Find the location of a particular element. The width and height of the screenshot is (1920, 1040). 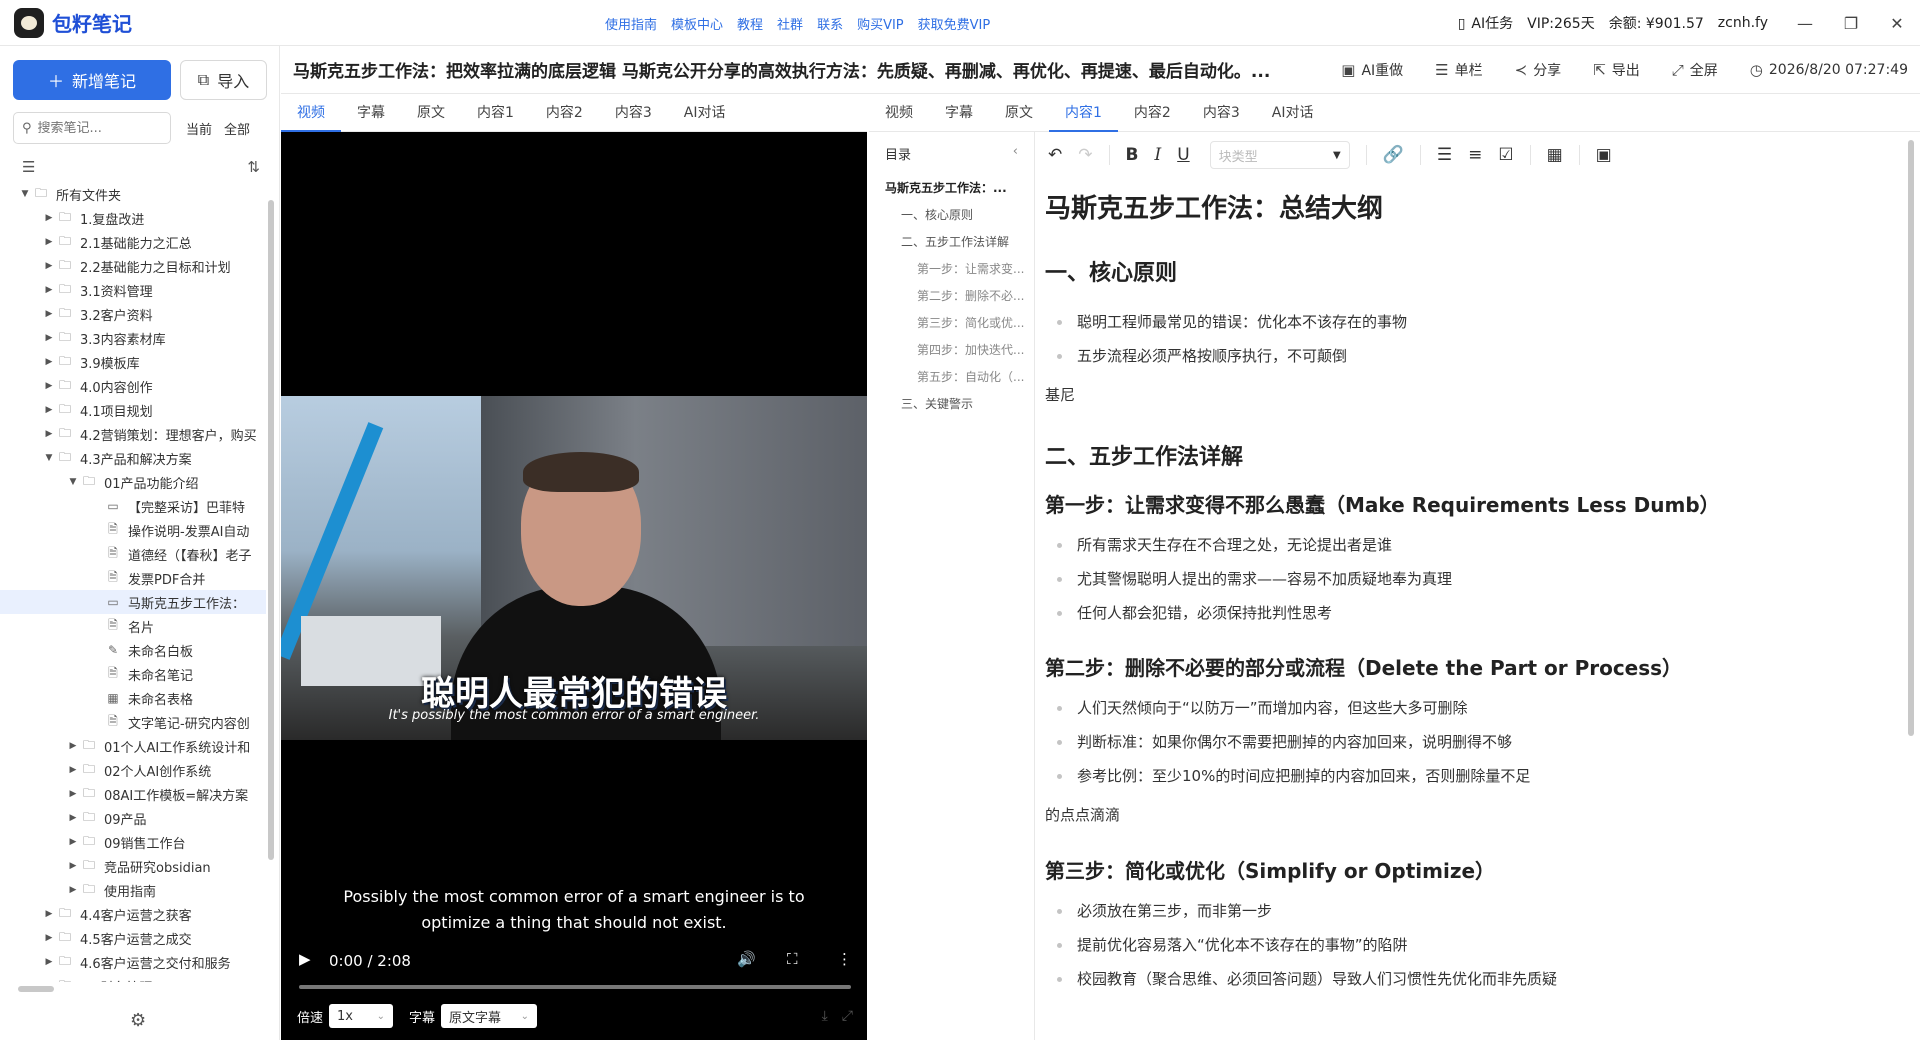

note-item: 🗎 名片 is located at coordinates (133, 626).